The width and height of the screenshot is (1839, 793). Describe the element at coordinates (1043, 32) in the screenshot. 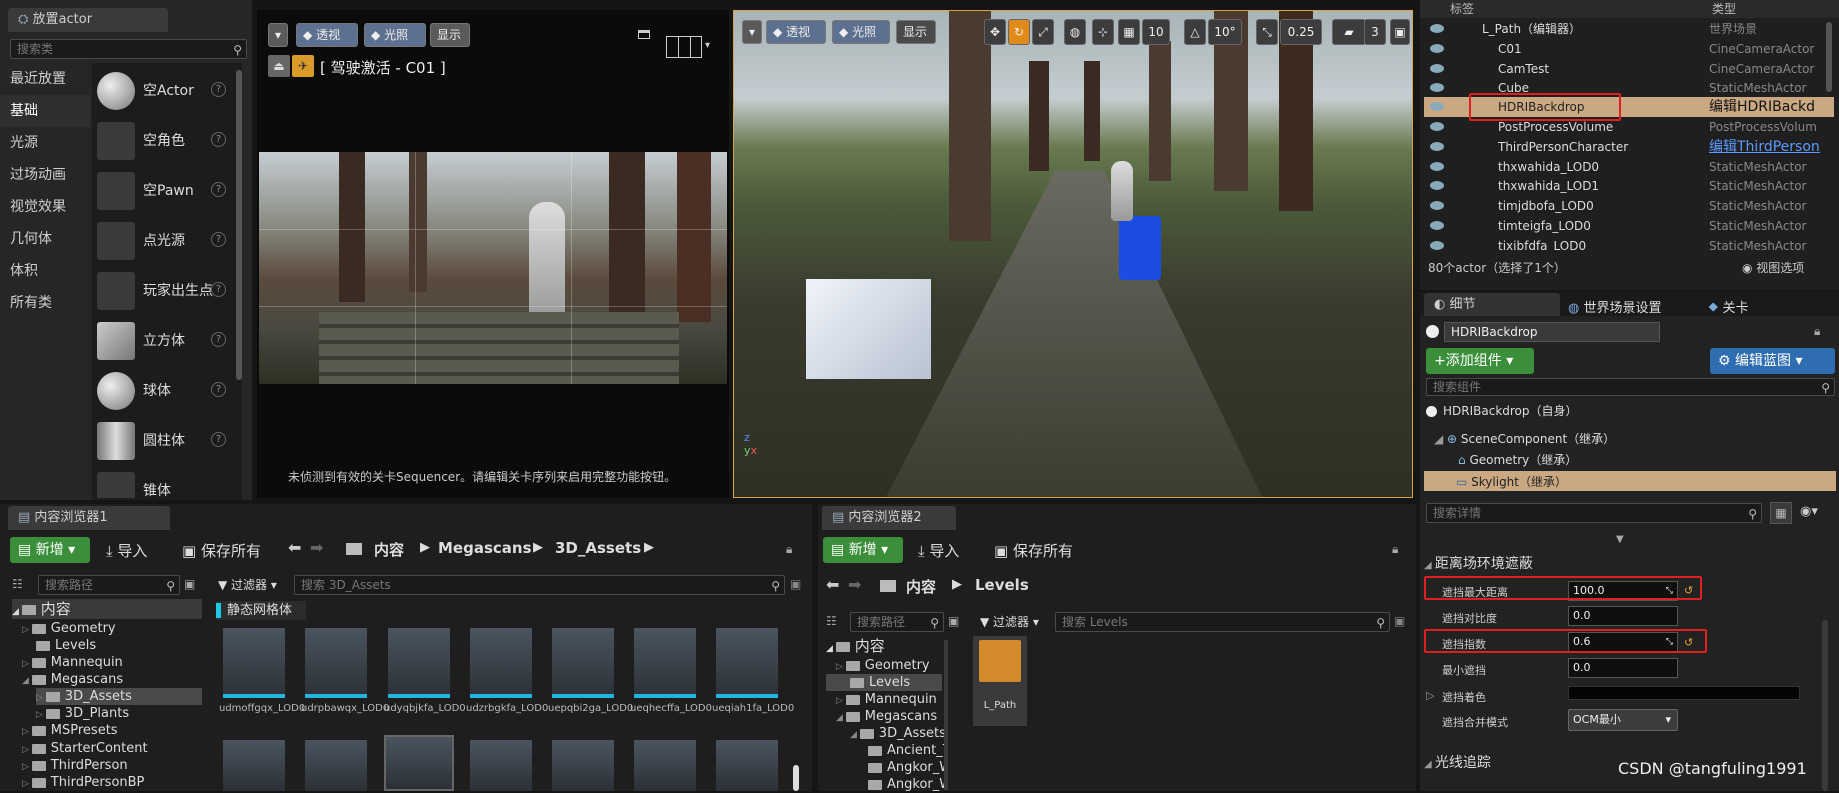

I see `scale-tool-icon: ⤢` at that location.